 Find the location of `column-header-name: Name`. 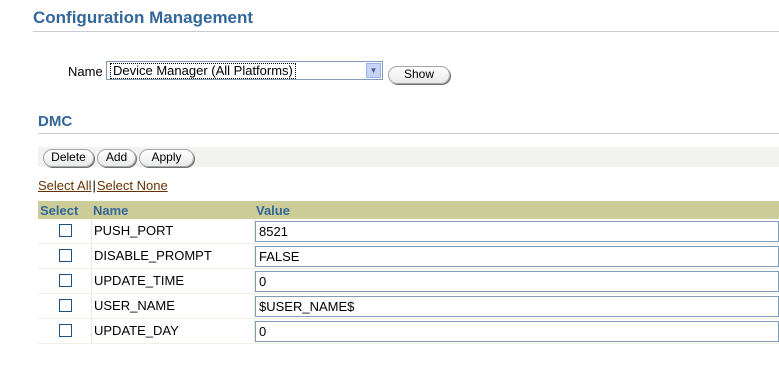

column-header-name: Name is located at coordinates (111, 210).